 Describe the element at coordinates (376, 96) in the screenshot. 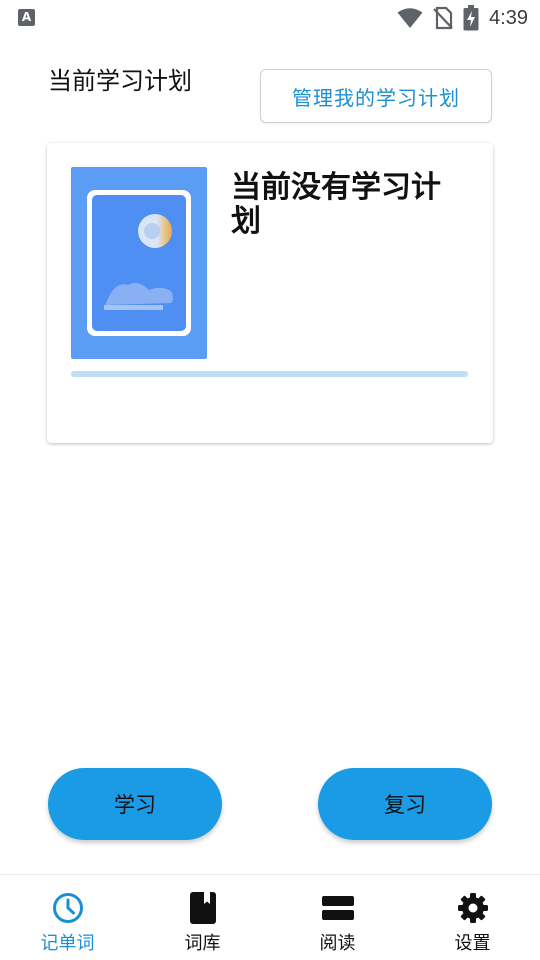

I see `manage-plan-button: 管理我的学习计划` at that location.